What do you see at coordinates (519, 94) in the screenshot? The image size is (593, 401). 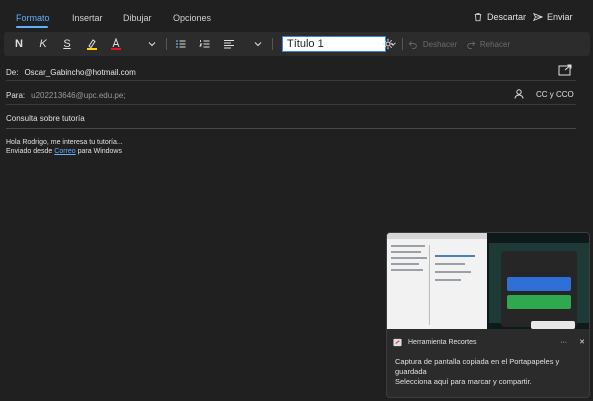 I see `contact-icon` at bounding box center [519, 94].